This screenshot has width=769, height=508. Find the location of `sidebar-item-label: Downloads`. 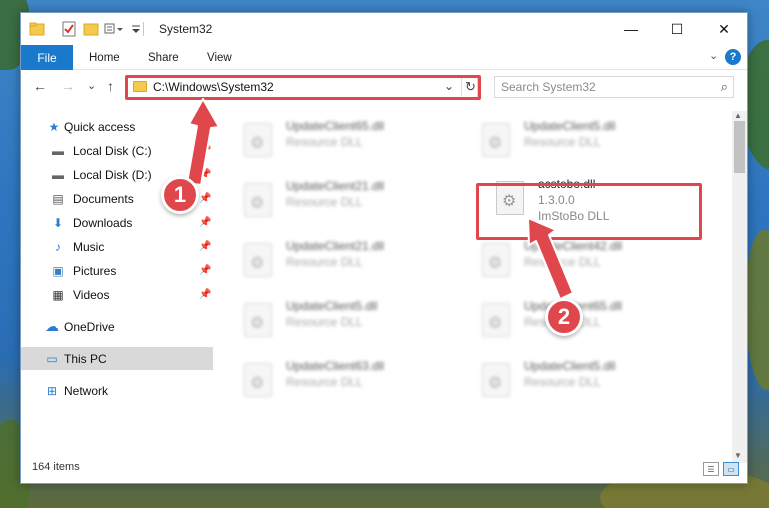

sidebar-item-label: Downloads is located at coordinates (103, 222).